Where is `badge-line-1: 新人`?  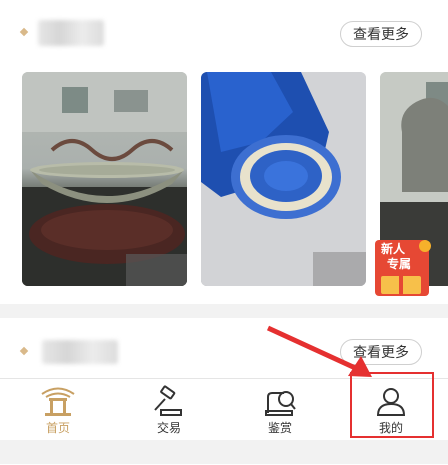 badge-line-1: 新人 is located at coordinates (393, 249).